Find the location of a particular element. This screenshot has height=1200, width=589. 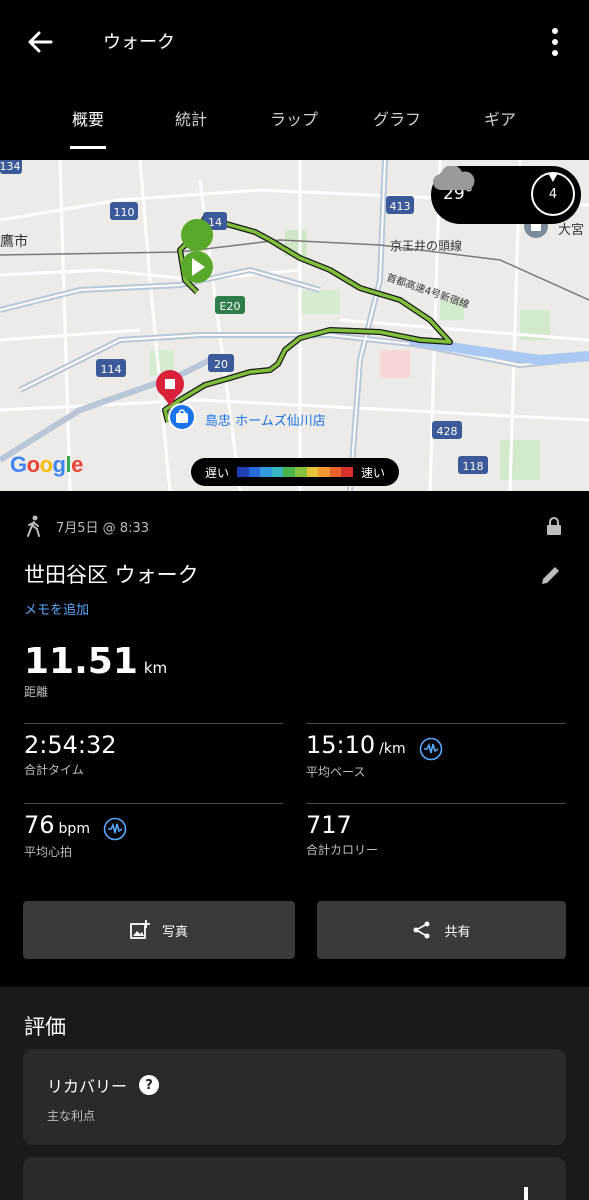

avg-hr-value: 76 is located at coordinates (39, 825).